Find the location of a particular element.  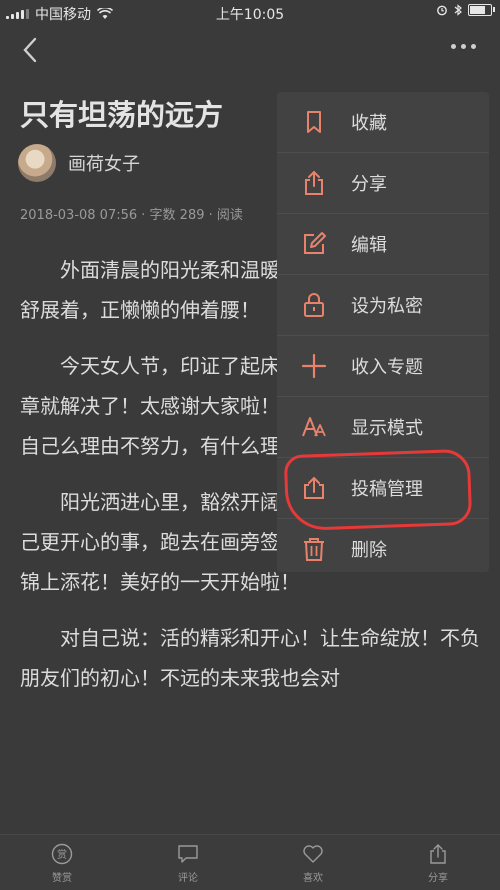

tab-label: 分享 is located at coordinates (438, 878).